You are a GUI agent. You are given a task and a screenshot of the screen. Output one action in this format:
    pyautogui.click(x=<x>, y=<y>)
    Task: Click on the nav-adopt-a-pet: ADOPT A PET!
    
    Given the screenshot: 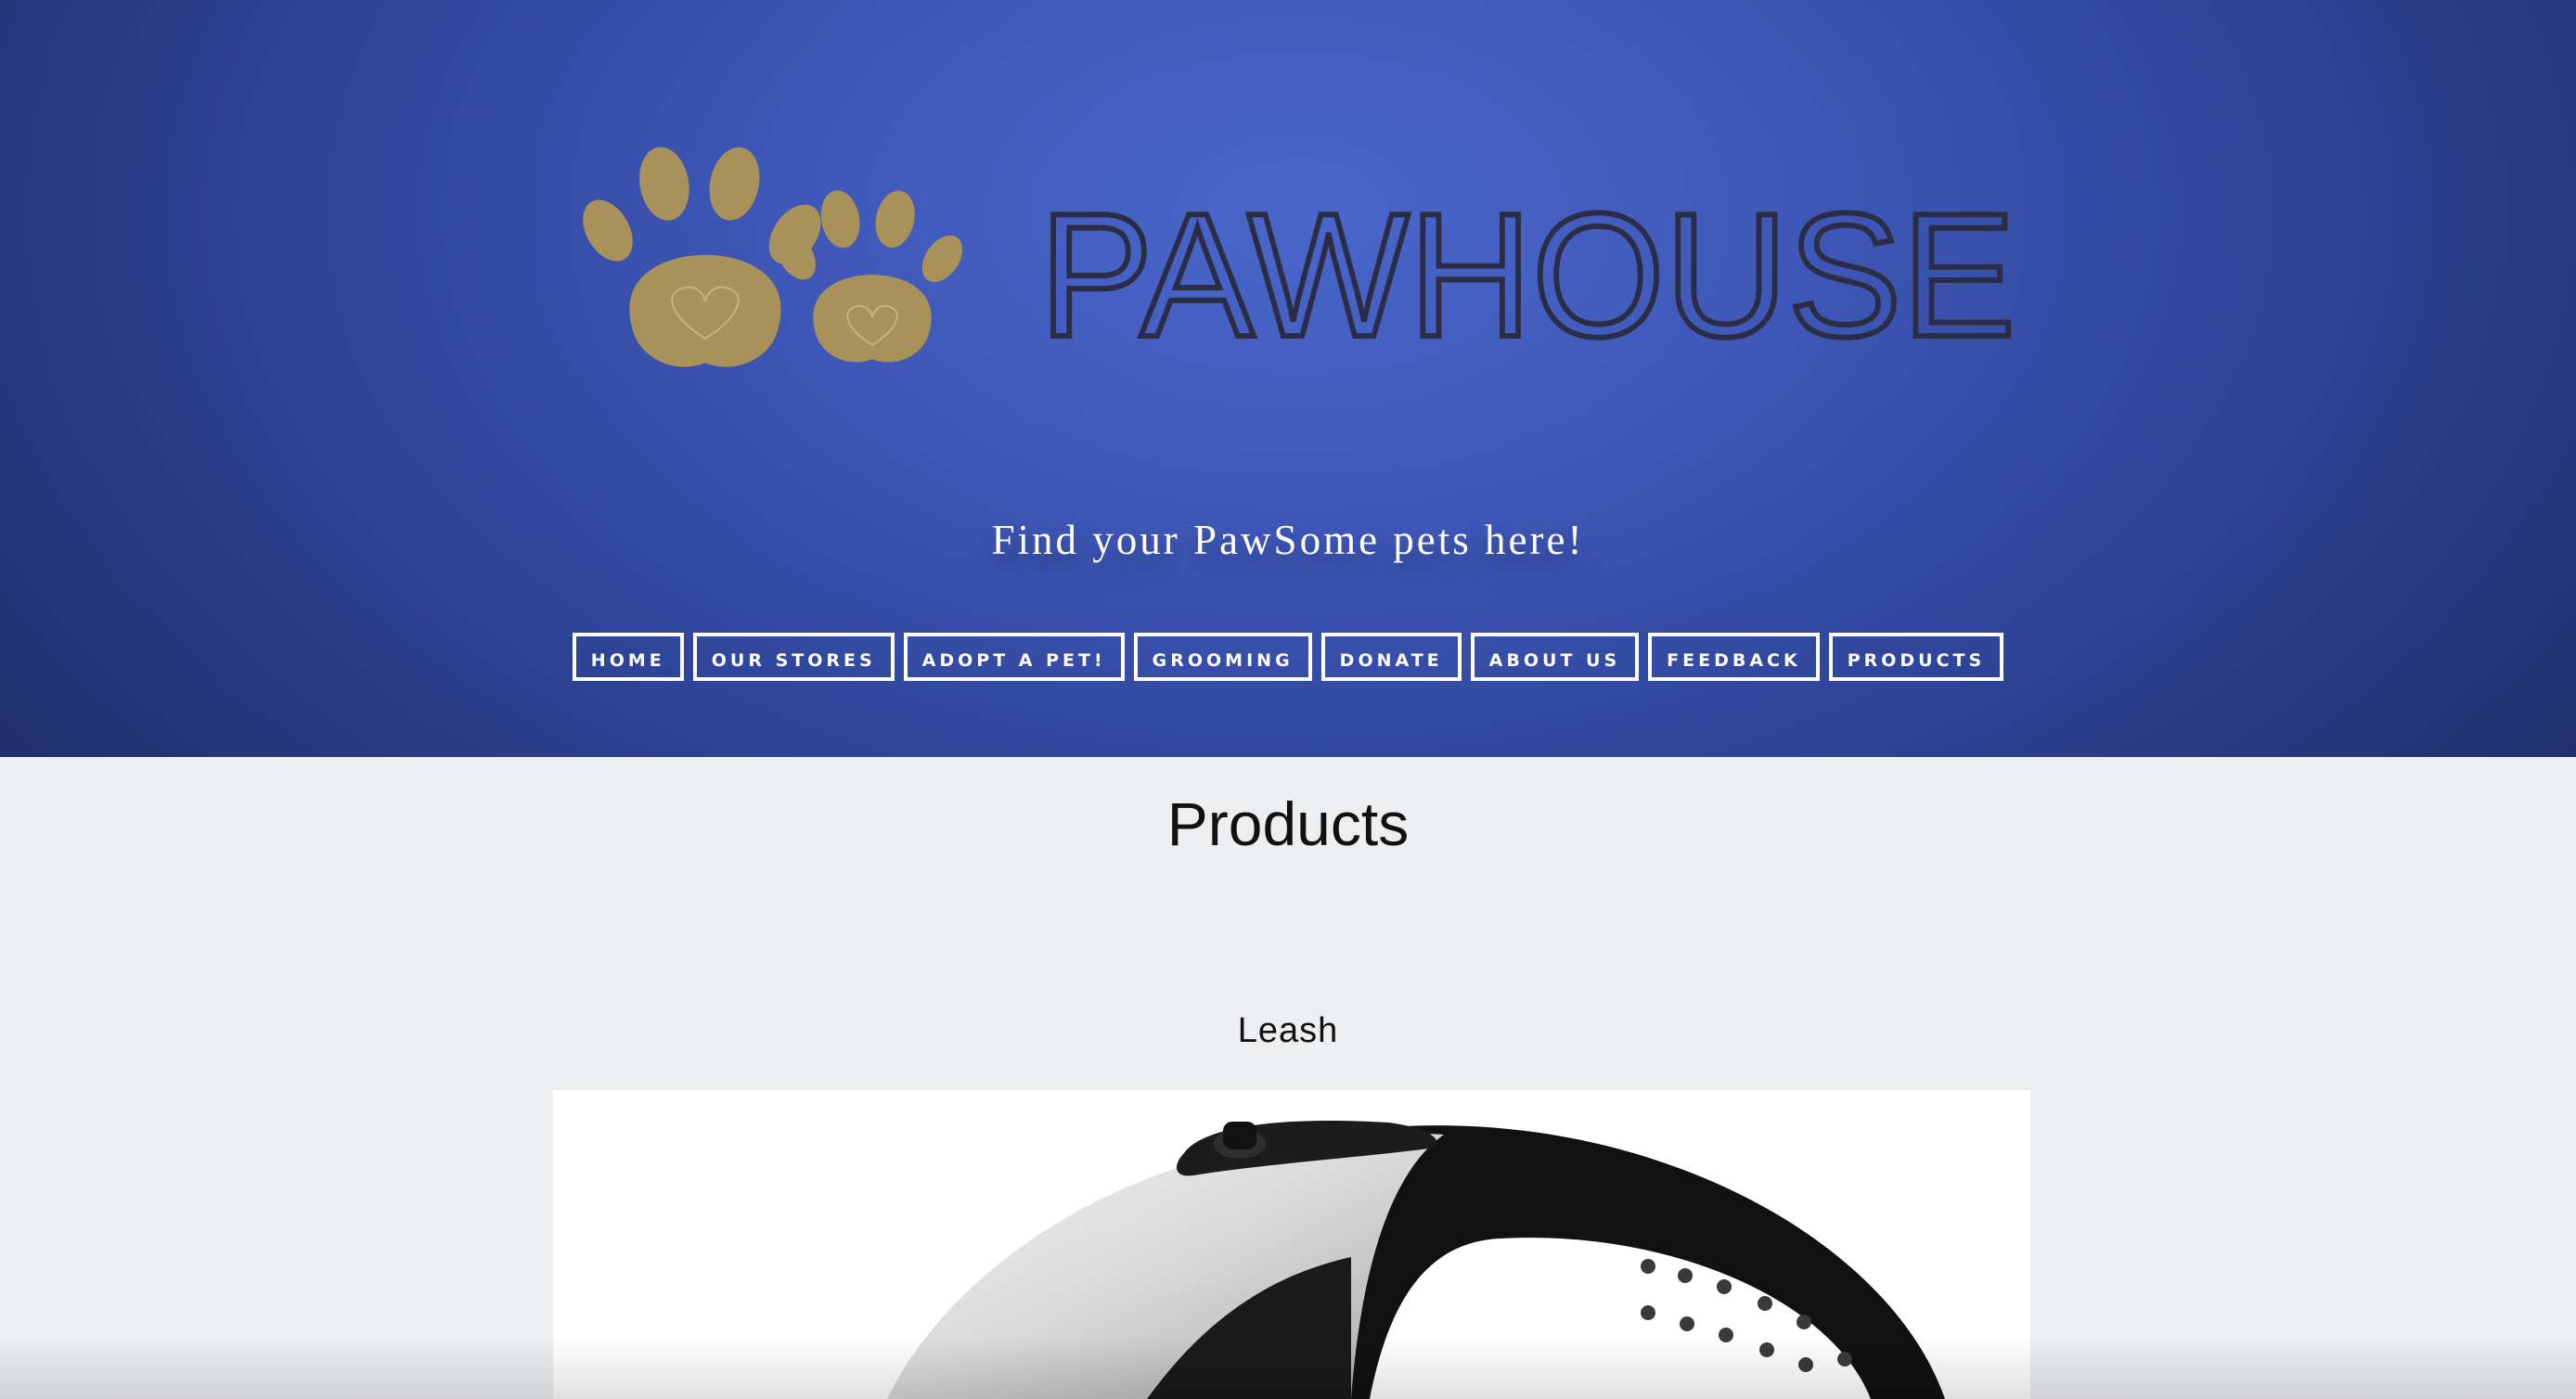 What is the action you would take?
    pyautogui.click(x=1014, y=657)
    